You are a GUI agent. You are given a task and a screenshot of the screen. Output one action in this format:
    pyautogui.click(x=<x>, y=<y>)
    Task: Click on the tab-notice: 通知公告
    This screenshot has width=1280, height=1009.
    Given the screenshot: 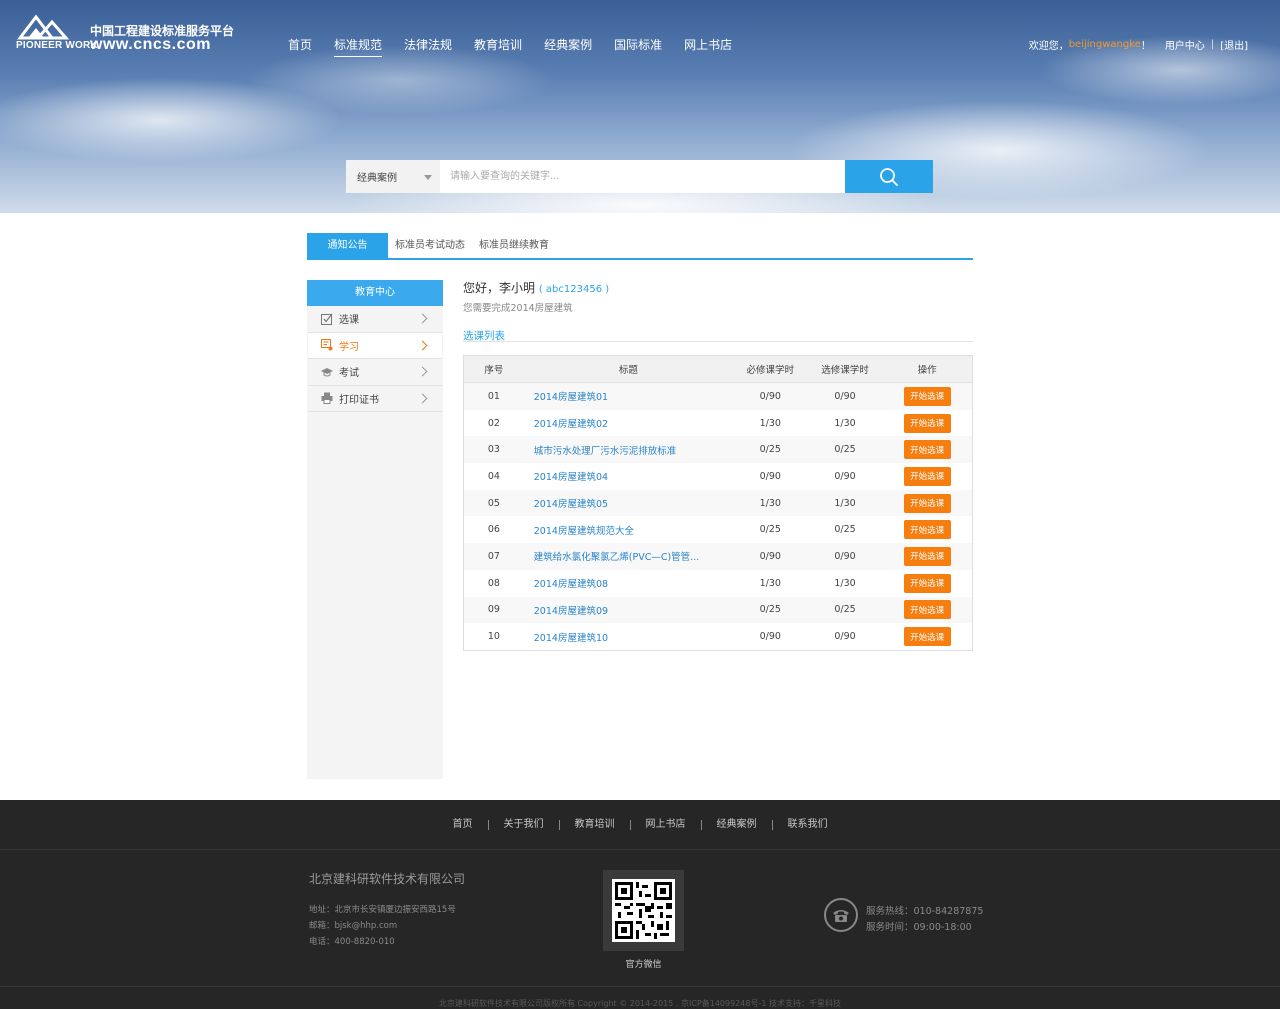 What is the action you would take?
    pyautogui.click(x=347, y=245)
    